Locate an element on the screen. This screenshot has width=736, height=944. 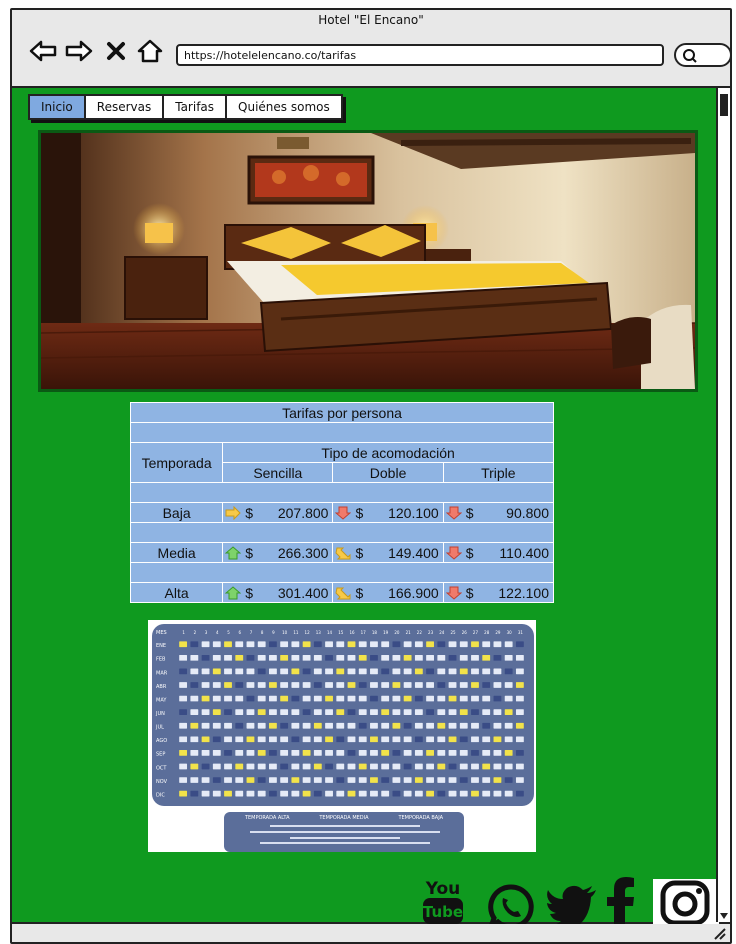
resize-grip-icon is located at coordinates (719, 933).